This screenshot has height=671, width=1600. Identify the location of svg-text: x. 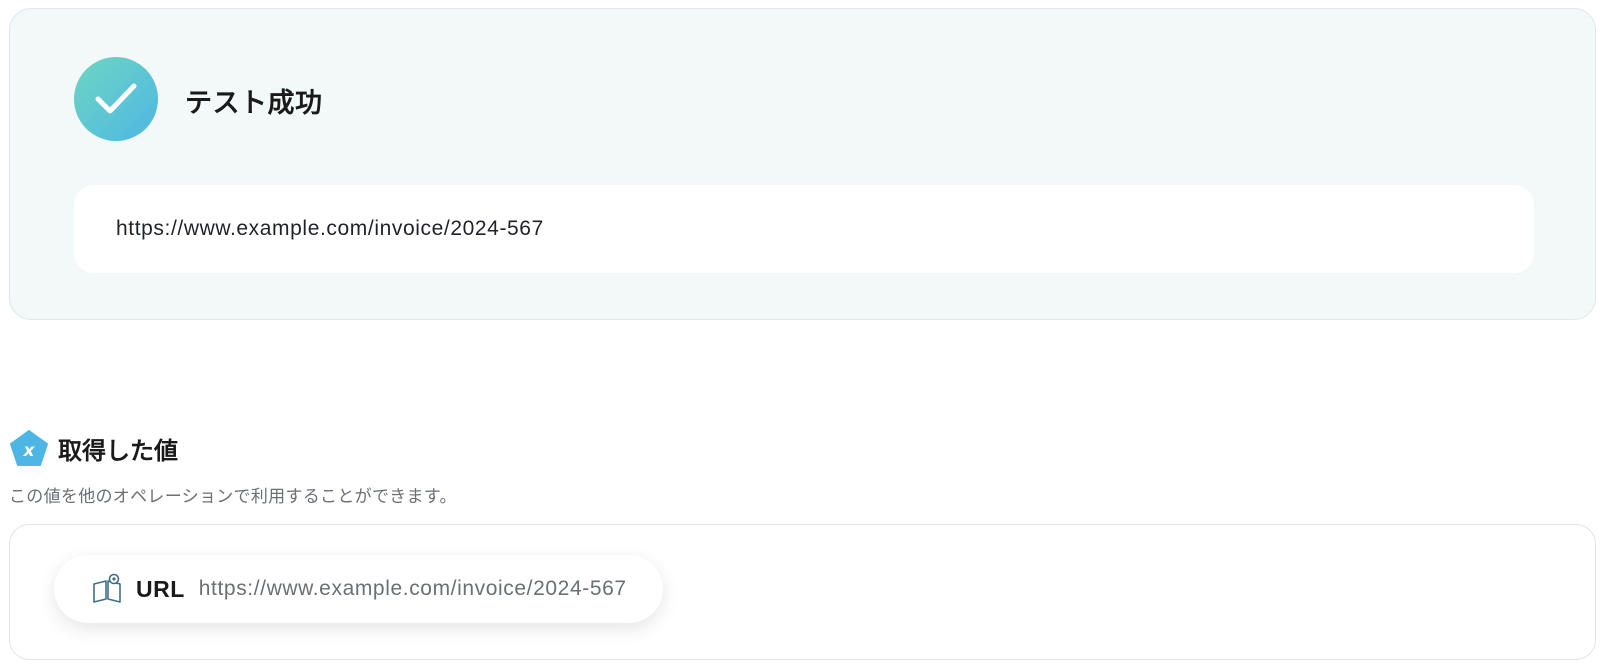
(29, 451).